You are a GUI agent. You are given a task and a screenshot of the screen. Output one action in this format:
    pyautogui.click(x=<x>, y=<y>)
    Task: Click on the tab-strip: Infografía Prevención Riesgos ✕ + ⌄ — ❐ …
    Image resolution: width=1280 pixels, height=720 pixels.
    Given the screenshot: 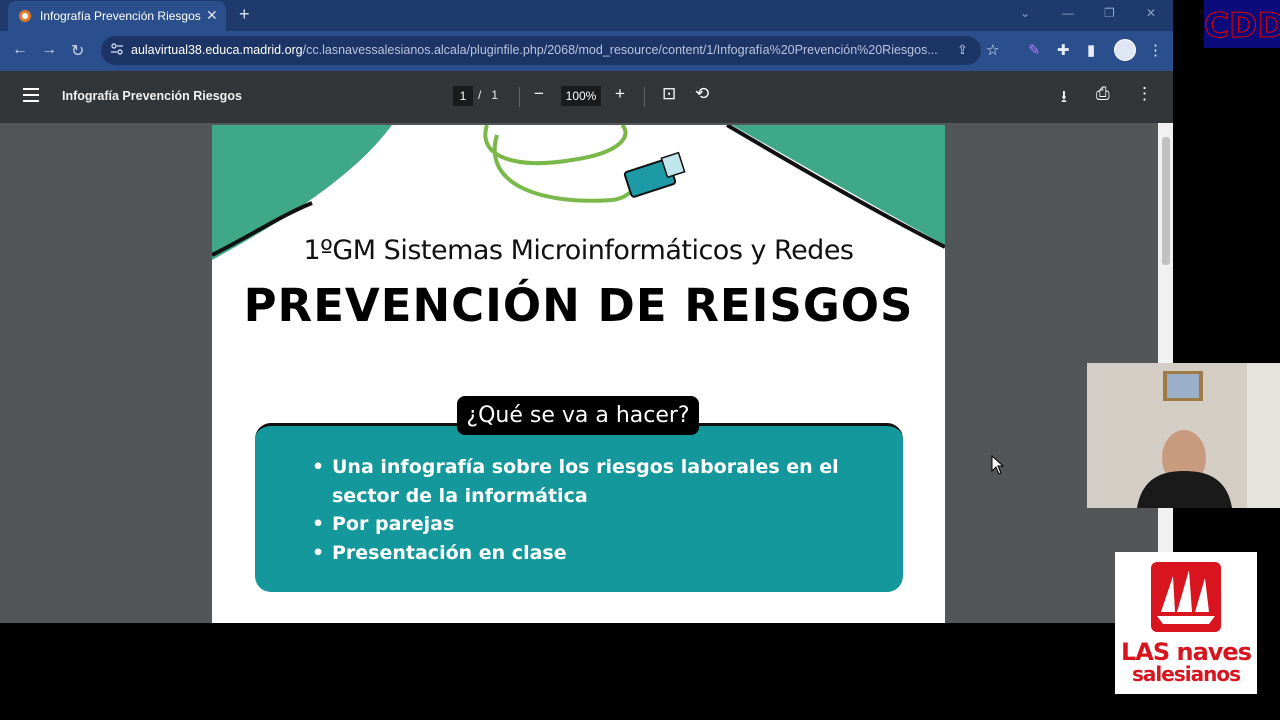 What is the action you would take?
    pyautogui.click(x=586, y=15)
    